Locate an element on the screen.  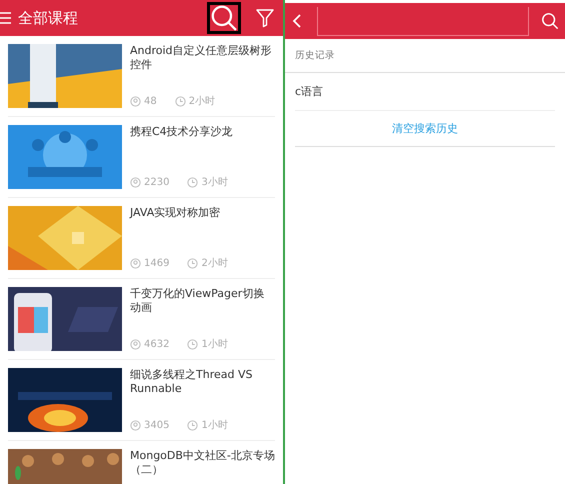
course-title: Android自定义任意层级树形控件 is located at coordinates (202, 58).